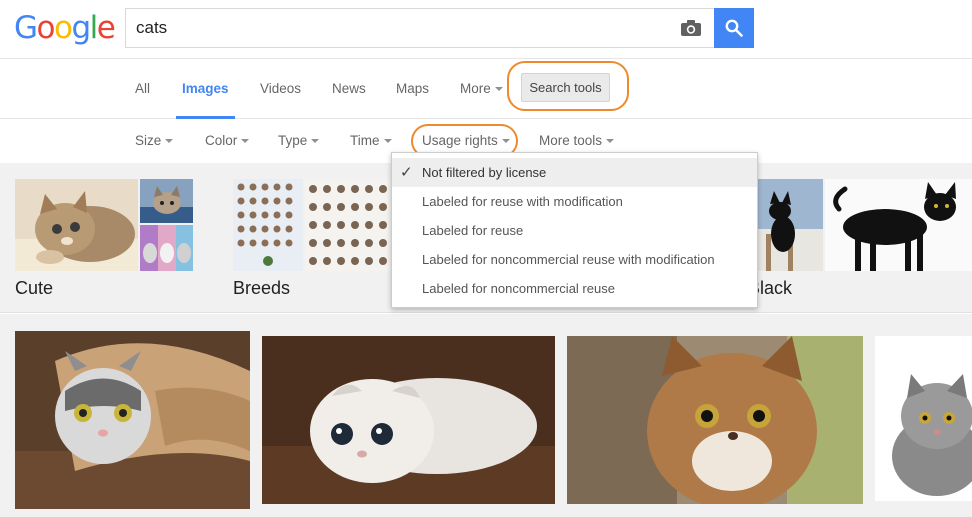  What do you see at coordinates (261, 288) in the screenshot?
I see `category-label-breeds: Breeds` at bounding box center [261, 288].